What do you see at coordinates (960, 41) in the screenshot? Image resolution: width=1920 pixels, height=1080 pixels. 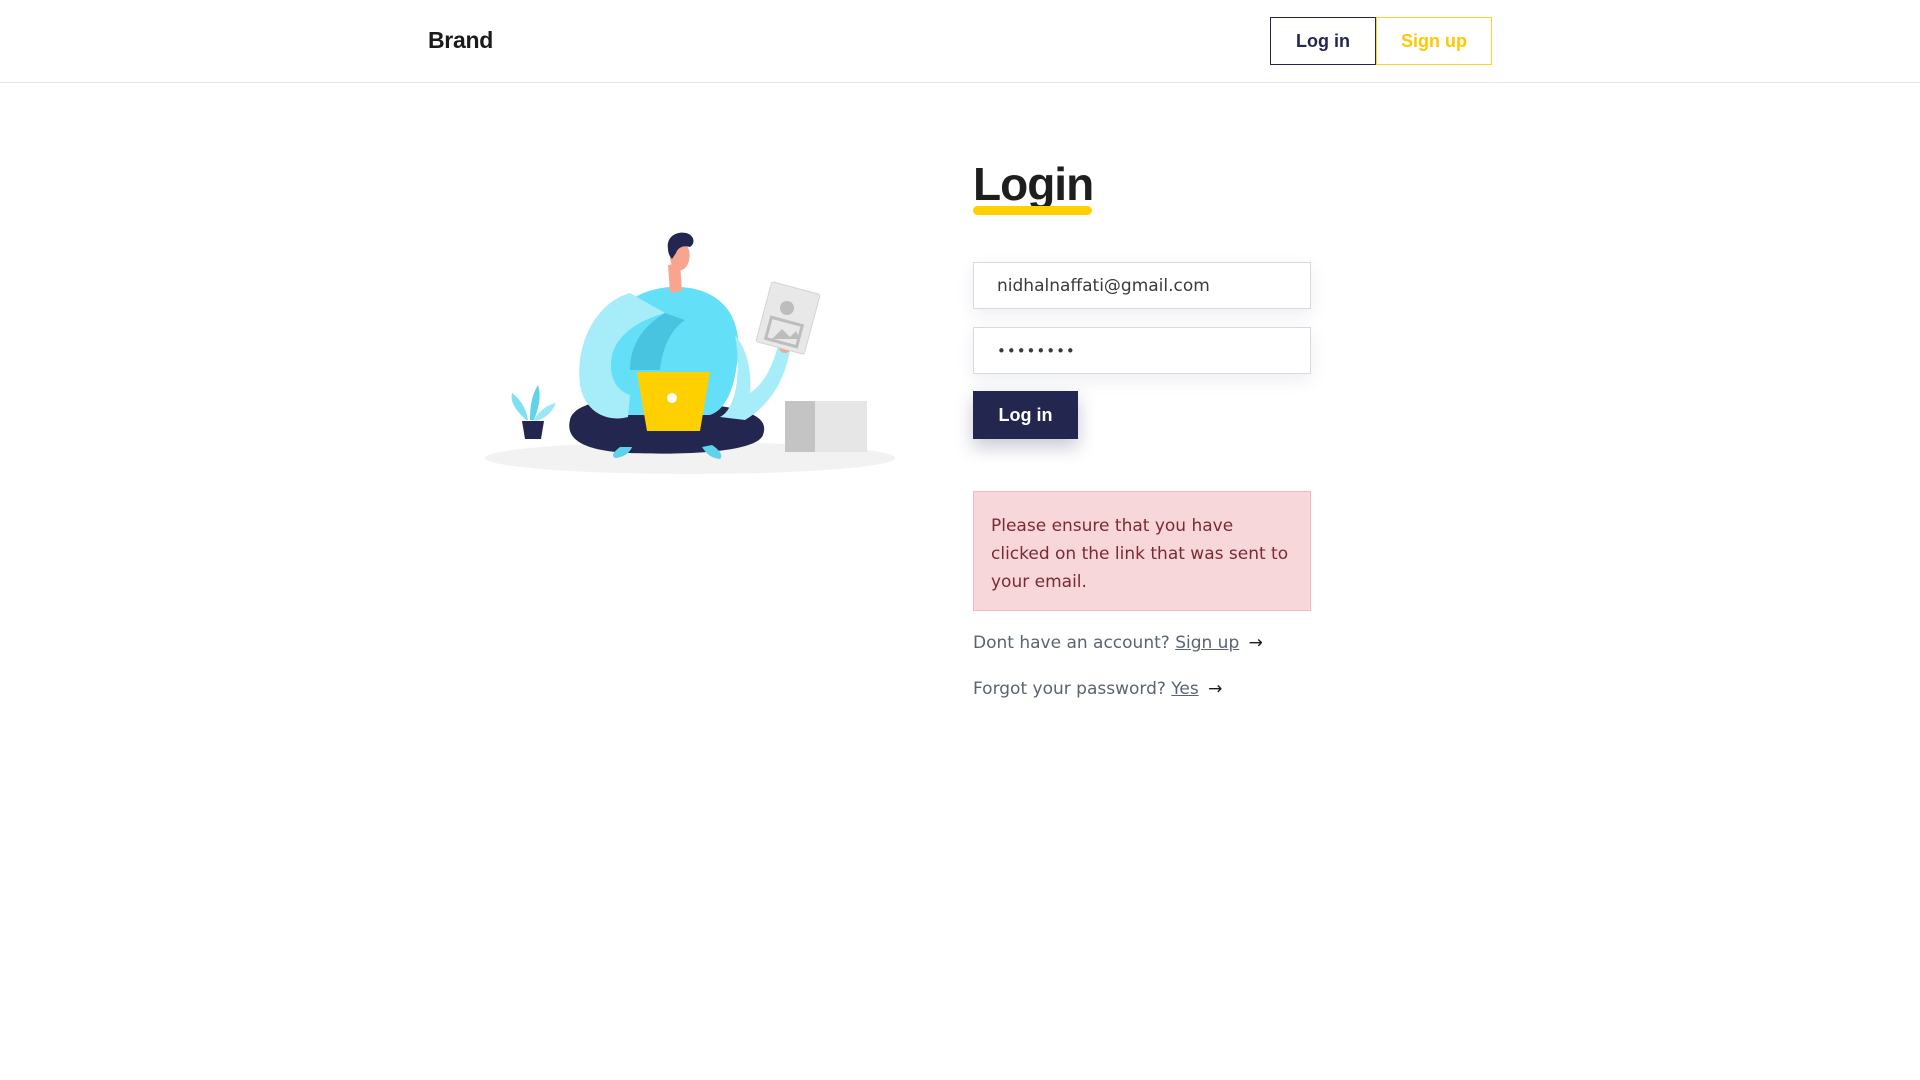 I see `top-navbar: Brand Log in Sign up` at bounding box center [960, 41].